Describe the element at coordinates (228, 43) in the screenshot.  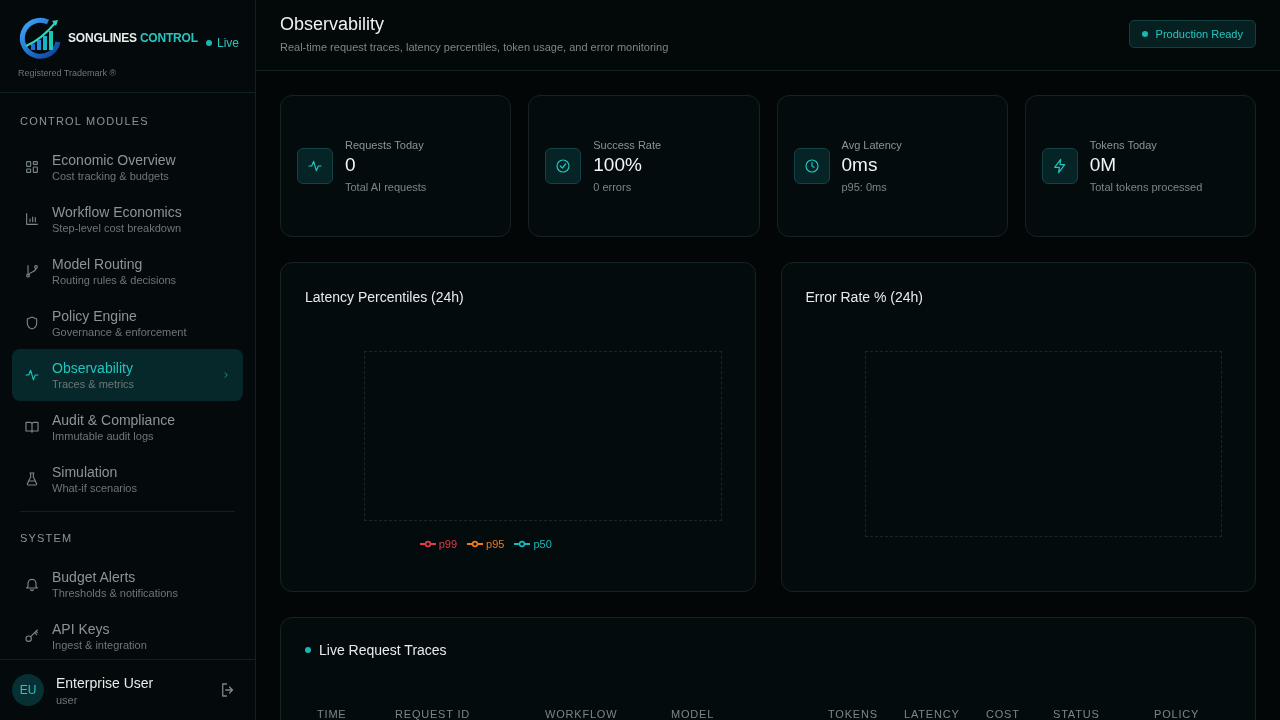
I see `live-status: Live` at that location.